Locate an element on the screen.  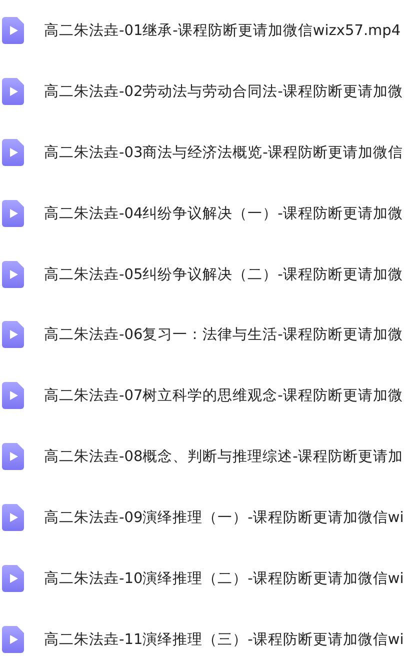
file-name: 高二朱法垚-10演绎推理（二）-课程防断更请加微信wi is located at coordinates (224, 578).